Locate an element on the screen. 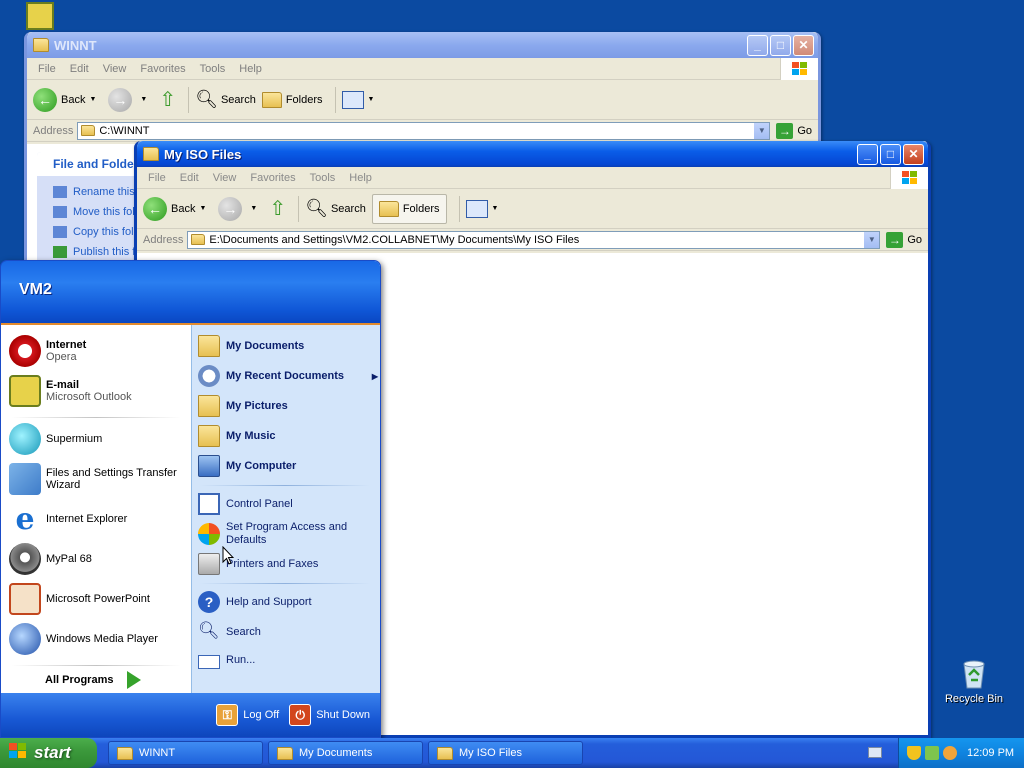 This screenshot has width=1024, height=768. pinned-internet: Internet Opera is located at coordinates (98, 351).